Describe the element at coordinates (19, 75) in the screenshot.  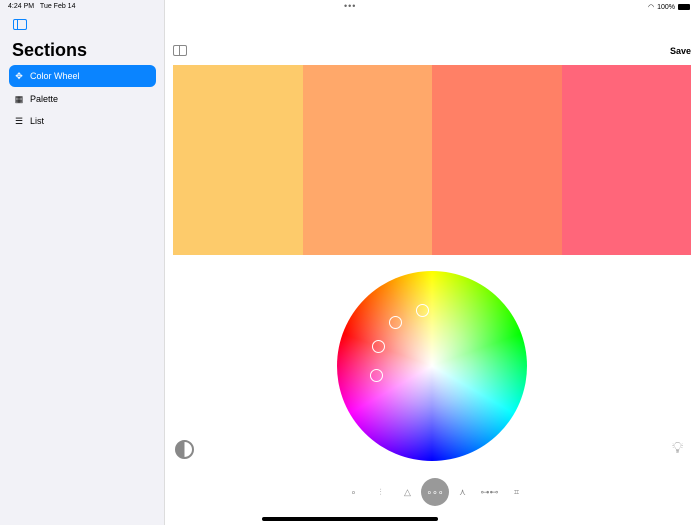
I see `color-wheel-icon: ✥` at that location.